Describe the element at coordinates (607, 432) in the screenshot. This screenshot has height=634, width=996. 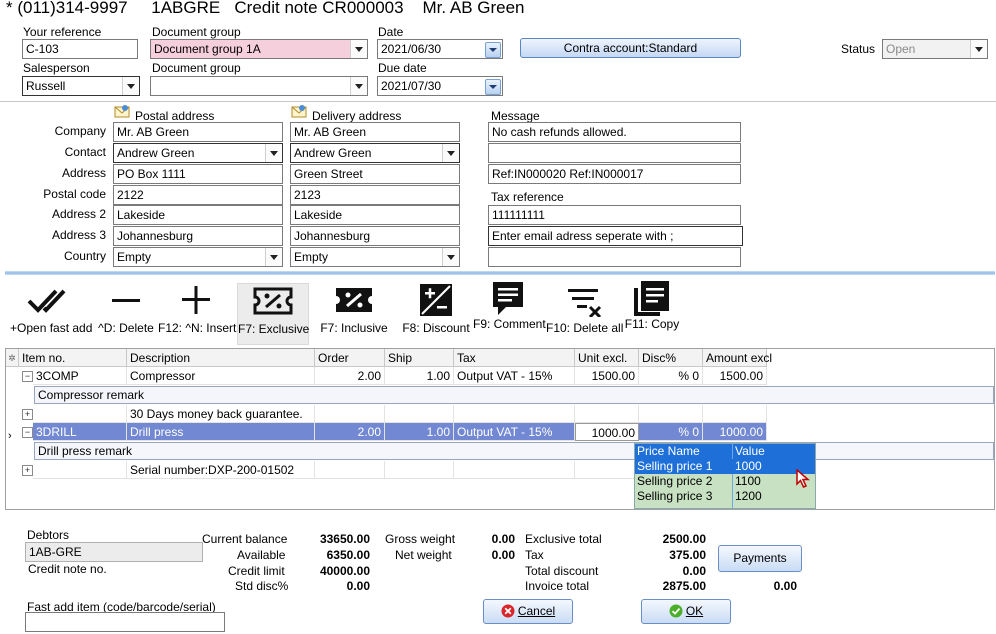
I see `cell-unit-excl-editing: 1000.00` at that location.